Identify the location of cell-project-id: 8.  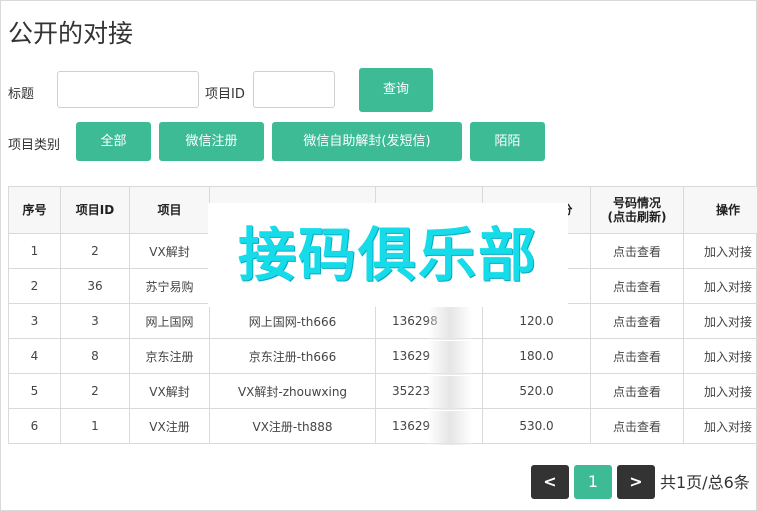
(95, 356).